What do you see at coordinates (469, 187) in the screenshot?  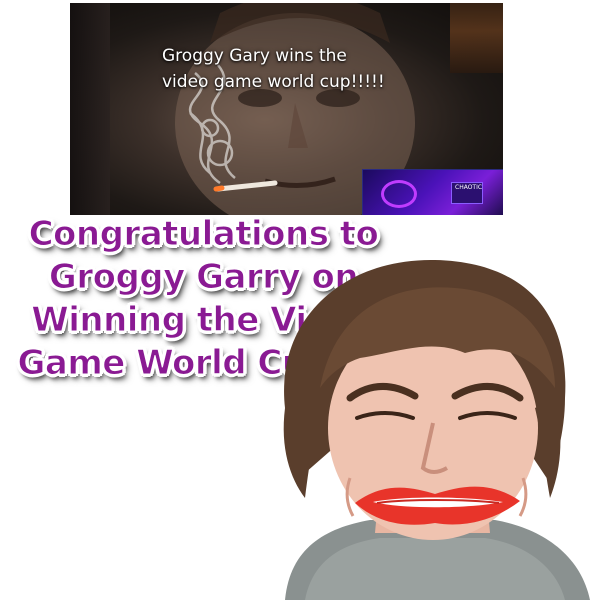 I see `game-panel-label: CHAOTIC` at bounding box center [469, 187].